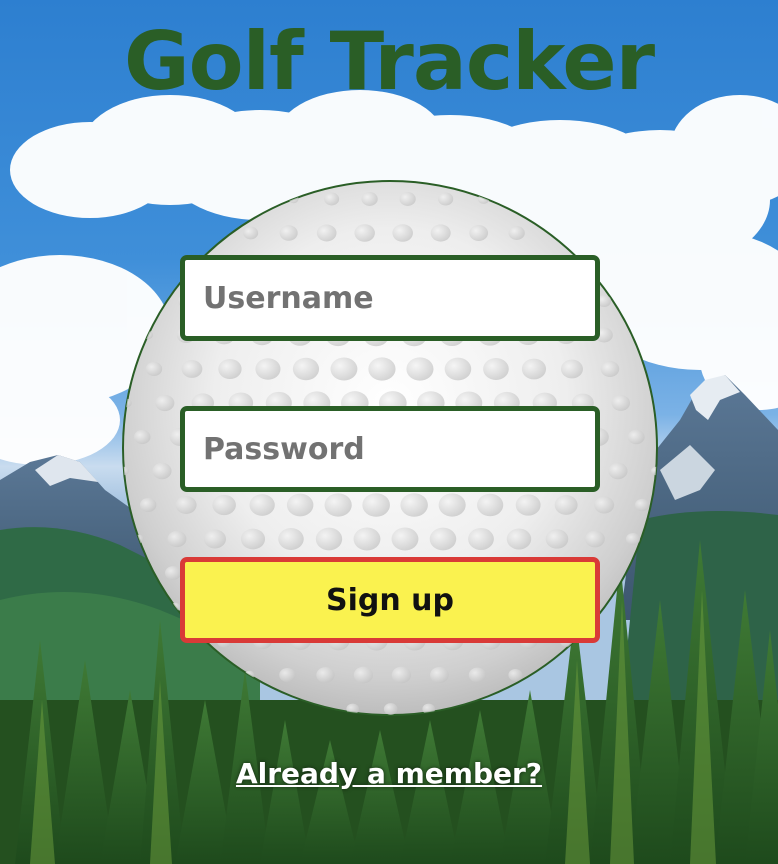 This screenshot has width=778, height=864. I want to click on password-field, so click(390, 449).